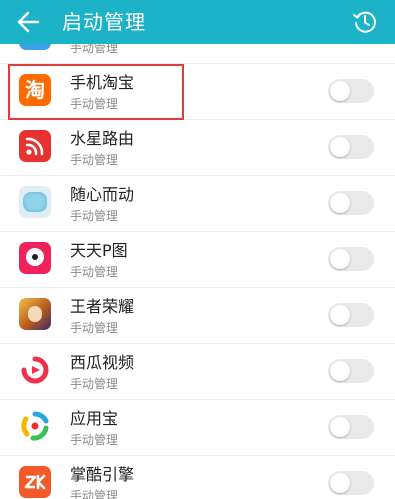 The height and width of the screenshot is (499, 395). I want to click on app-name: 随心而动, so click(102, 194).